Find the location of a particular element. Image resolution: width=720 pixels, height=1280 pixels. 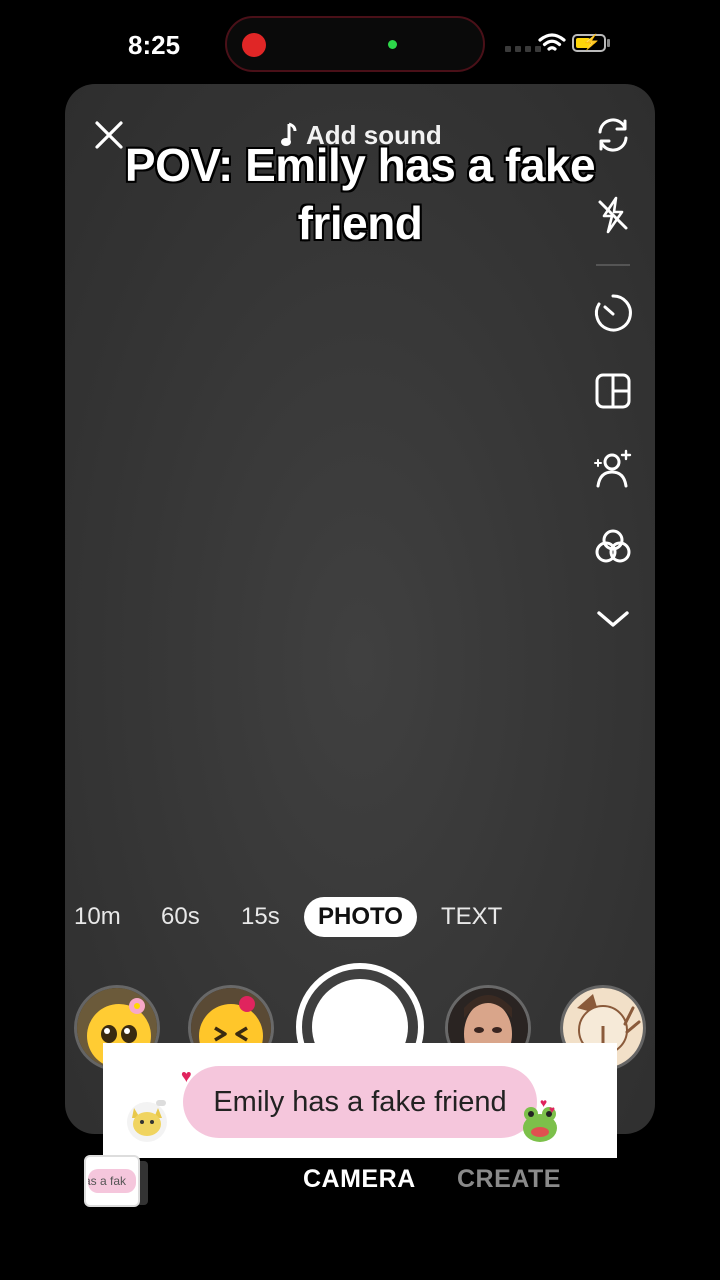

timer-button is located at coordinates (613, 313).